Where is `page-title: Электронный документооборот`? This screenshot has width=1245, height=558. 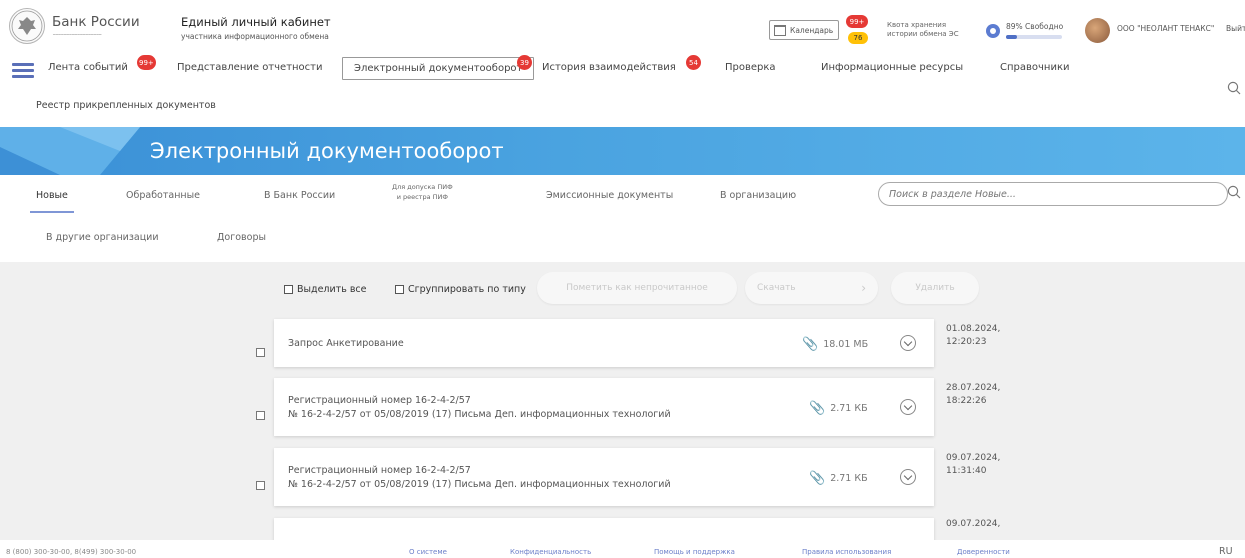 page-title: Электронный документооборот is located at coordinates (327, 151).